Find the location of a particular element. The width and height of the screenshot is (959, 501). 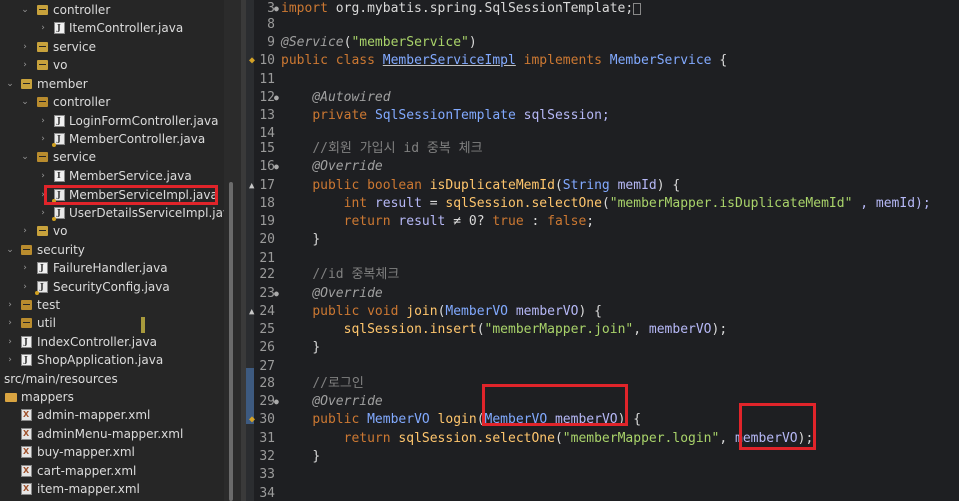

tree-item-controller: ⌄ controller is located at coordinates (112, 10).